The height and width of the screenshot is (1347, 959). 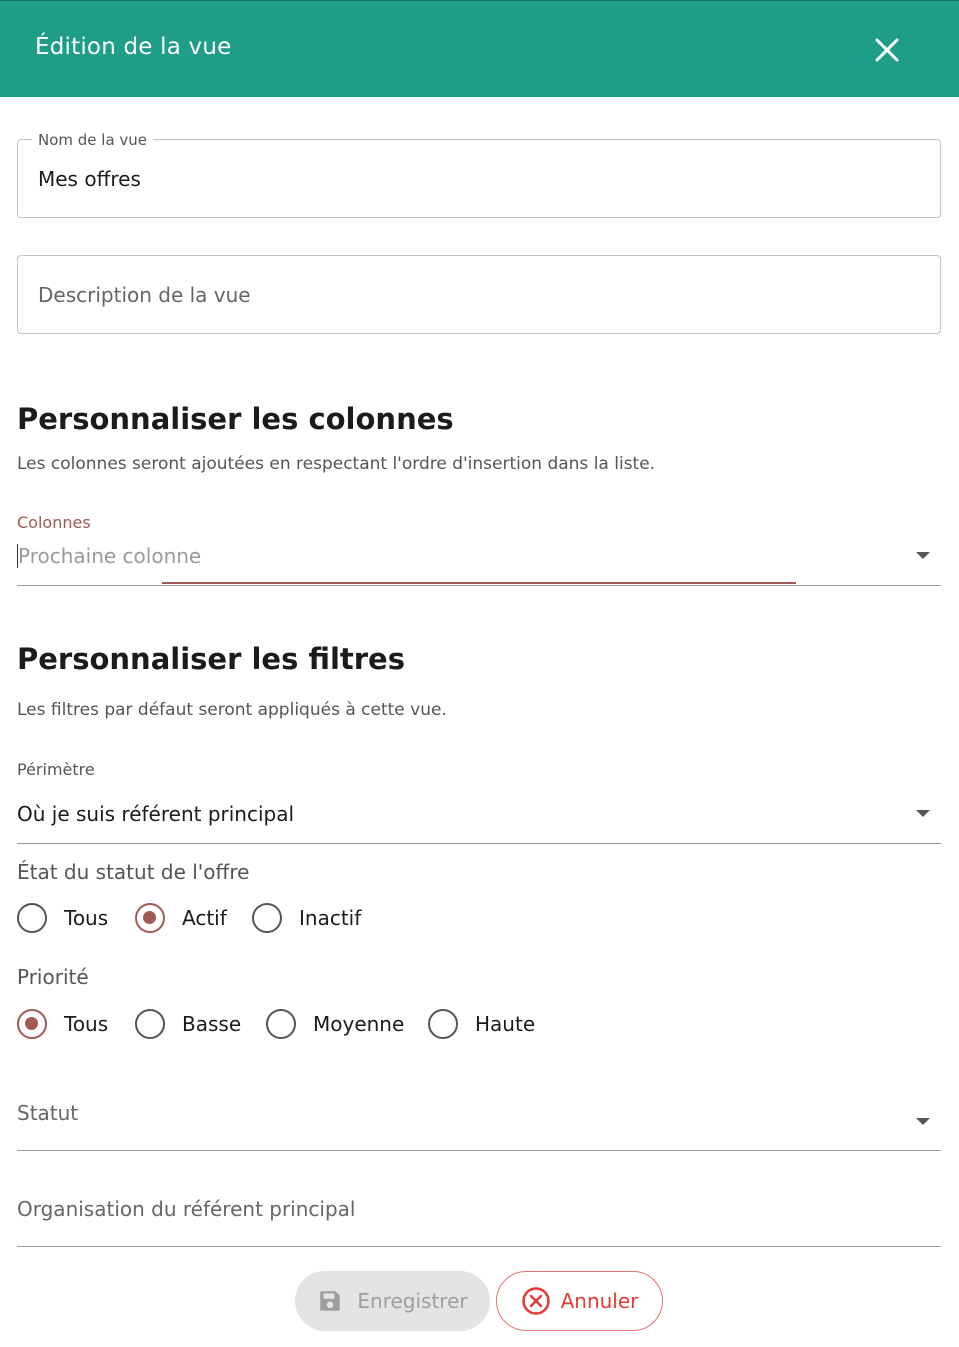 I want to click on radio-label: Haute, so click(x=505, y=1024).